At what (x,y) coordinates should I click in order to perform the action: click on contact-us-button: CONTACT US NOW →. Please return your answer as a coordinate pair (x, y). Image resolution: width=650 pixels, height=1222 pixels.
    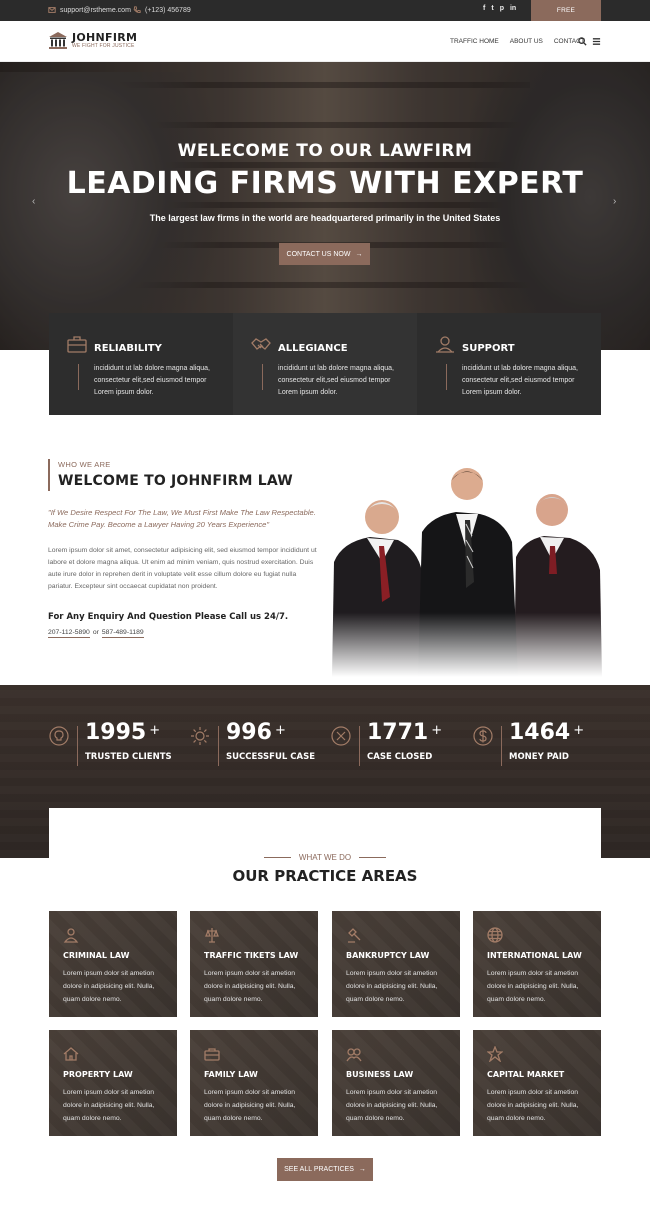
    Looking at the image, I should click on (324, 254).